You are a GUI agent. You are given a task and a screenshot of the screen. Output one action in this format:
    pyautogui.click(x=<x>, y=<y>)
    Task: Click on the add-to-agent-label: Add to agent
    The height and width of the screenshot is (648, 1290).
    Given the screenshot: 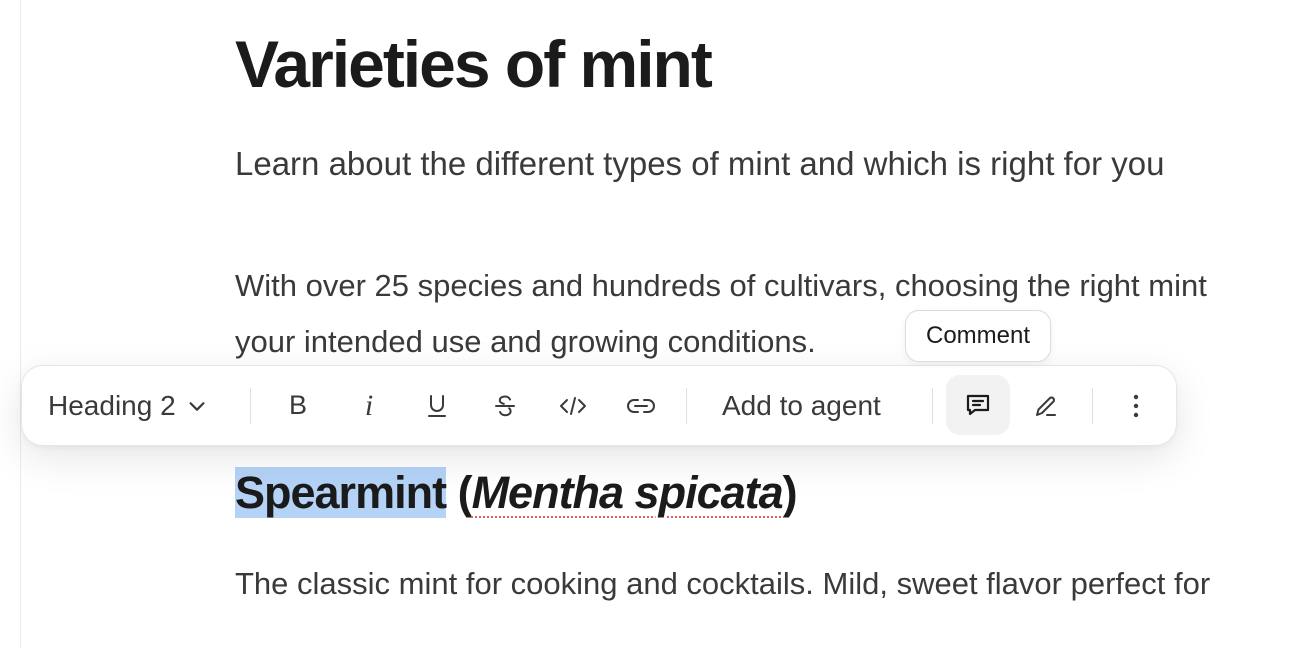 What is the action you would take?
    pyautogui.click(x=801, y=405)
    